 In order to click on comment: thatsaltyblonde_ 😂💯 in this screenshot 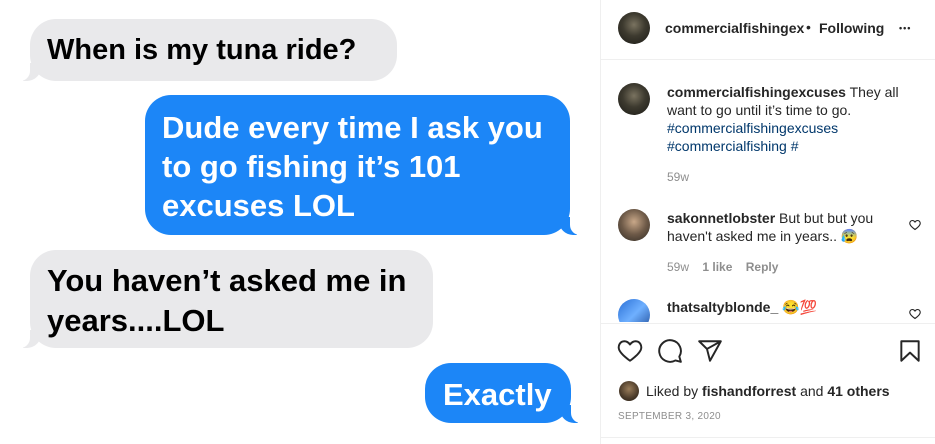, I will do `click(782, 307)`.